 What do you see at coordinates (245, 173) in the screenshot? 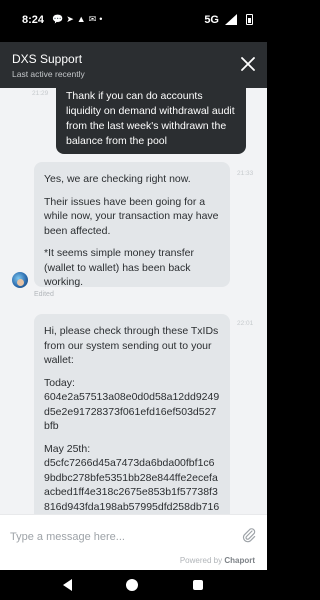
I see `message-timestamp: 21:33` at bounding box center [245, 173].